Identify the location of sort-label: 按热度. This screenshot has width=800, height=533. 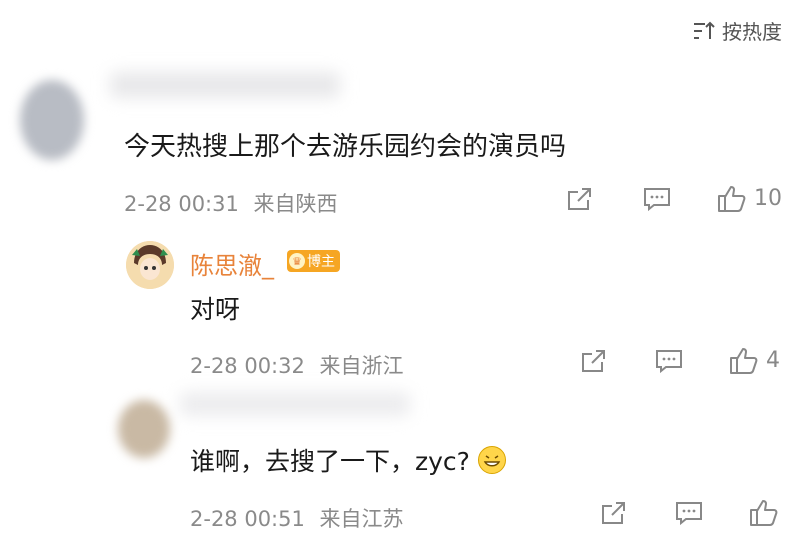
(752, 32).